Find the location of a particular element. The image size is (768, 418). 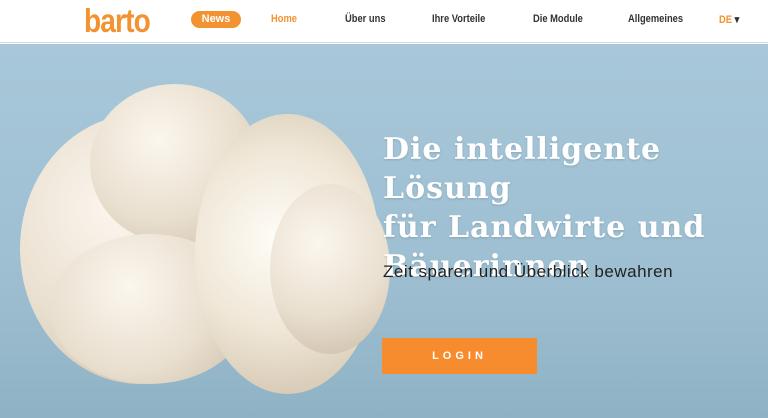

barto-logo: barto is located at coordinates (117, 21).